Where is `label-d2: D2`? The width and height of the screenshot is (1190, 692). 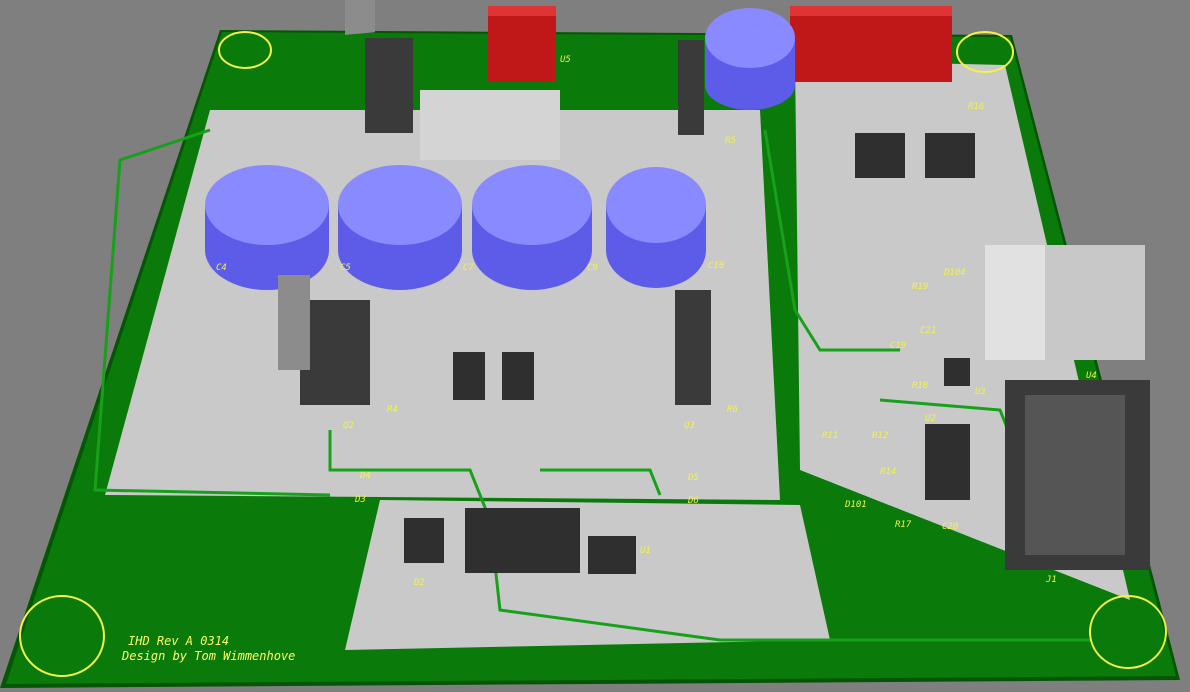 label-d2: D2 is located at coordinates (419, 583).